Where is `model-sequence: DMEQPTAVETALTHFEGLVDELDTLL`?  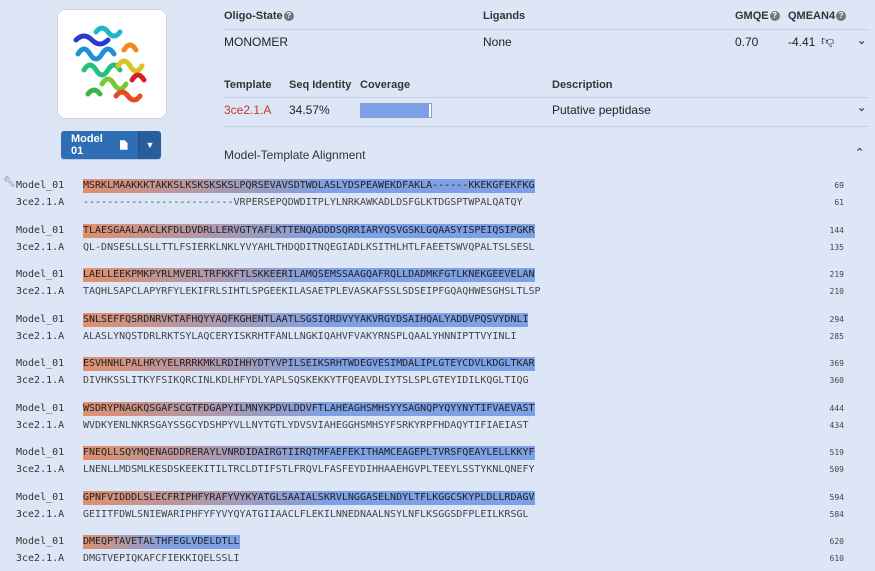
model-sequence: DMEQPTAVETALTHFEGLVDELDTLL is located at coordinates (161, 542).